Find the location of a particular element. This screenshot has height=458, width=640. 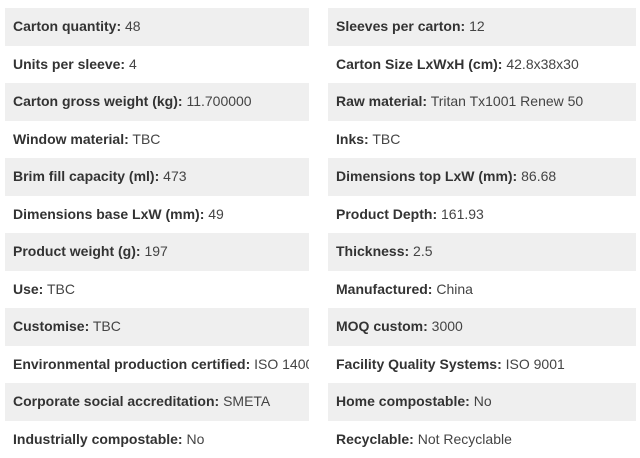

spec-row-corporate-social-accreditation: Corporate social accreditation: SMETA is located at coordinates (157, 402).